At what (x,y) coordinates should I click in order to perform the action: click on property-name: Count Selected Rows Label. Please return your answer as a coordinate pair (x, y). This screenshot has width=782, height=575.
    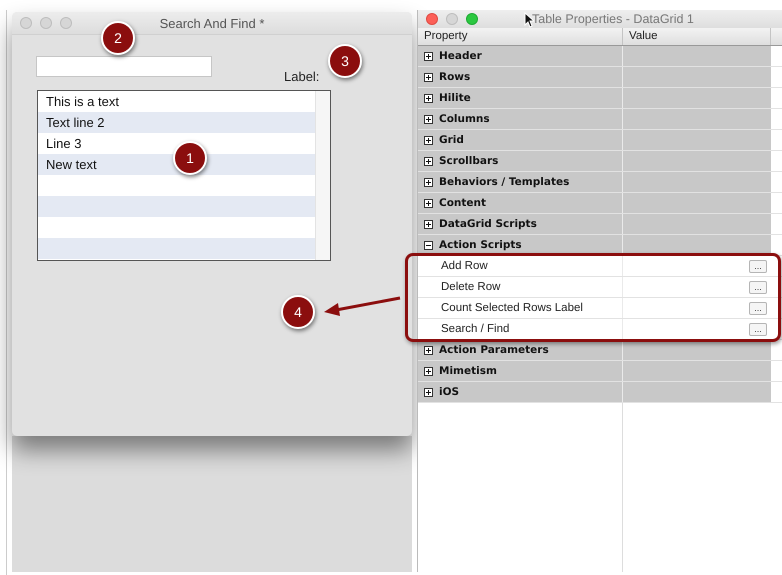
    Looking at the image, I should click on (520, 308).